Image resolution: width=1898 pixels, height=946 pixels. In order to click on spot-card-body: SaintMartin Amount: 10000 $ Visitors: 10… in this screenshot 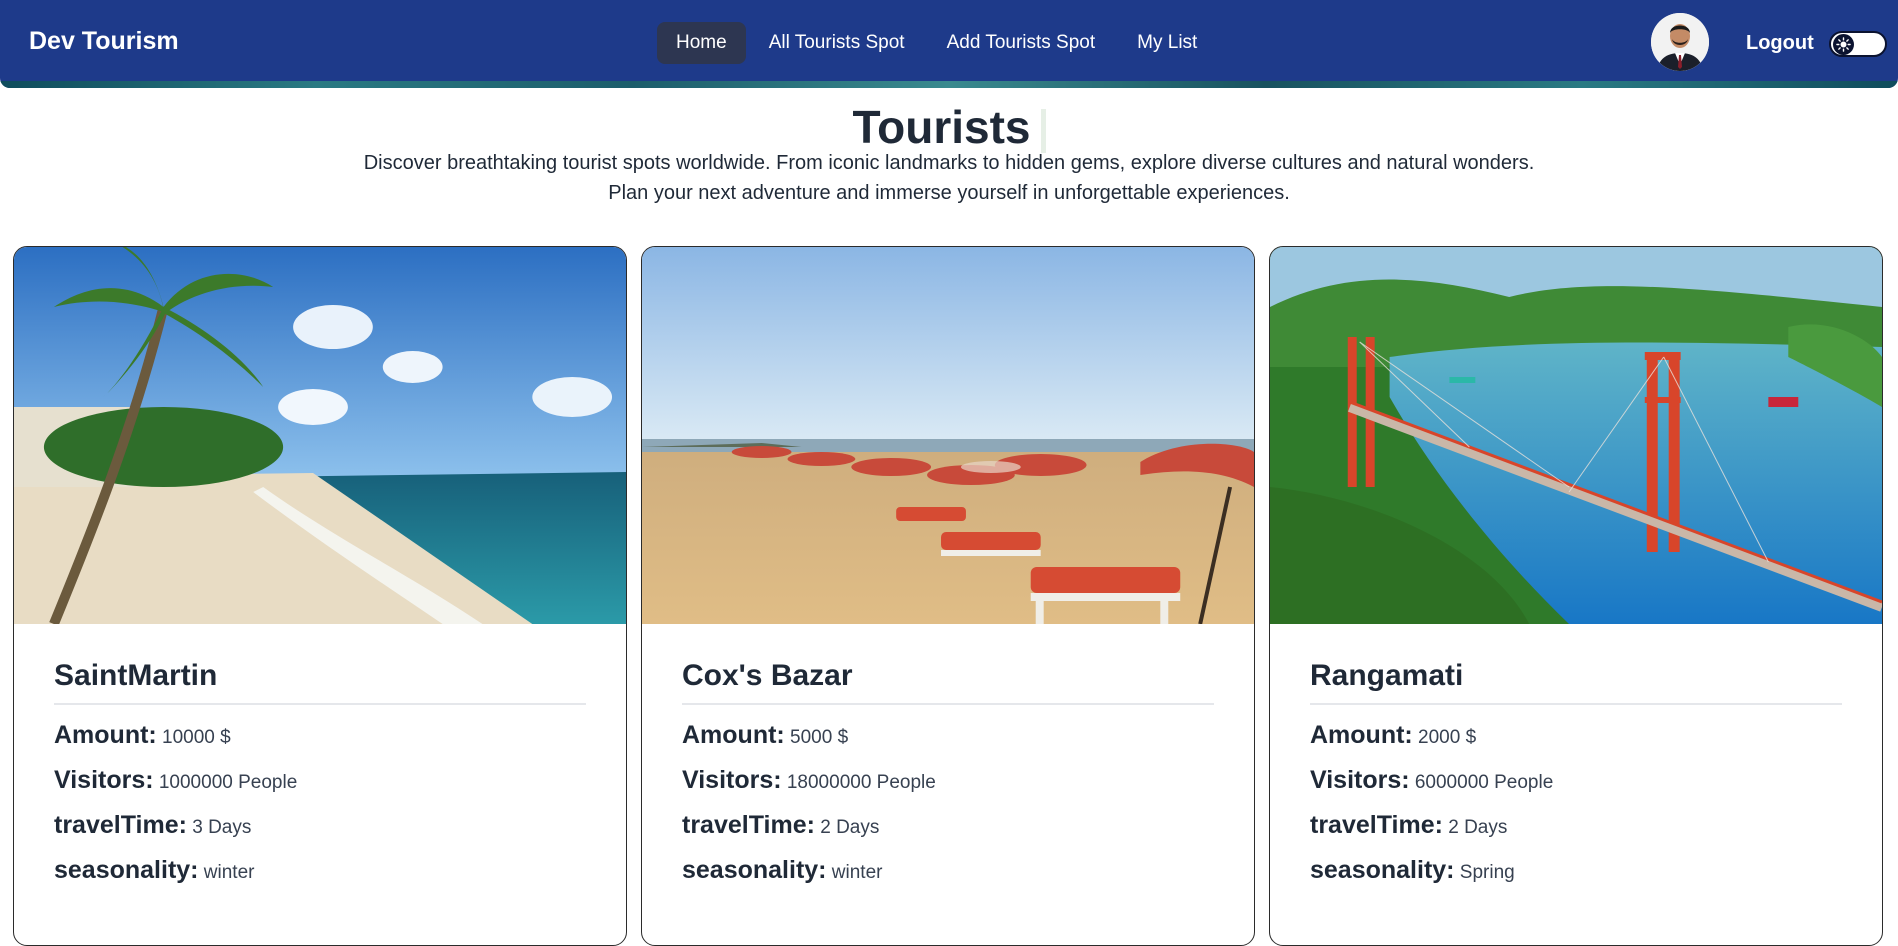, I will do `click(320, 780)`.